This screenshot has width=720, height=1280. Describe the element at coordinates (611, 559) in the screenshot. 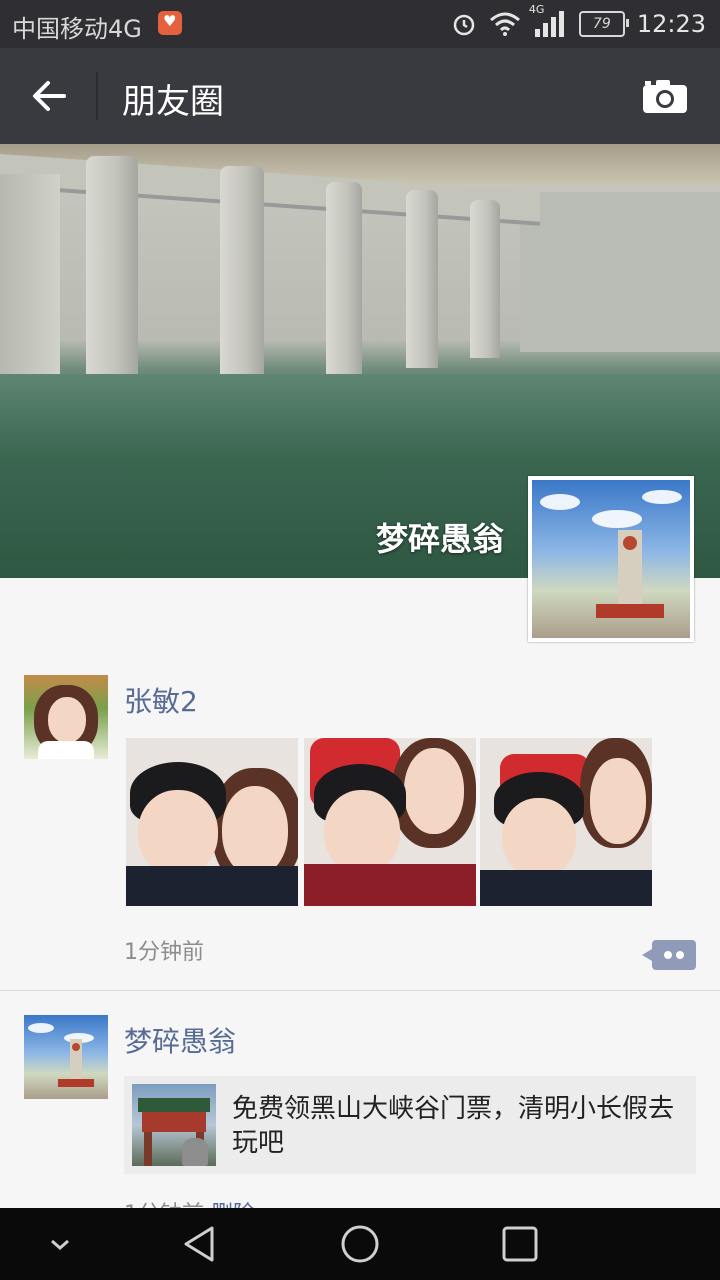

I see `owner-avatar` at that location.